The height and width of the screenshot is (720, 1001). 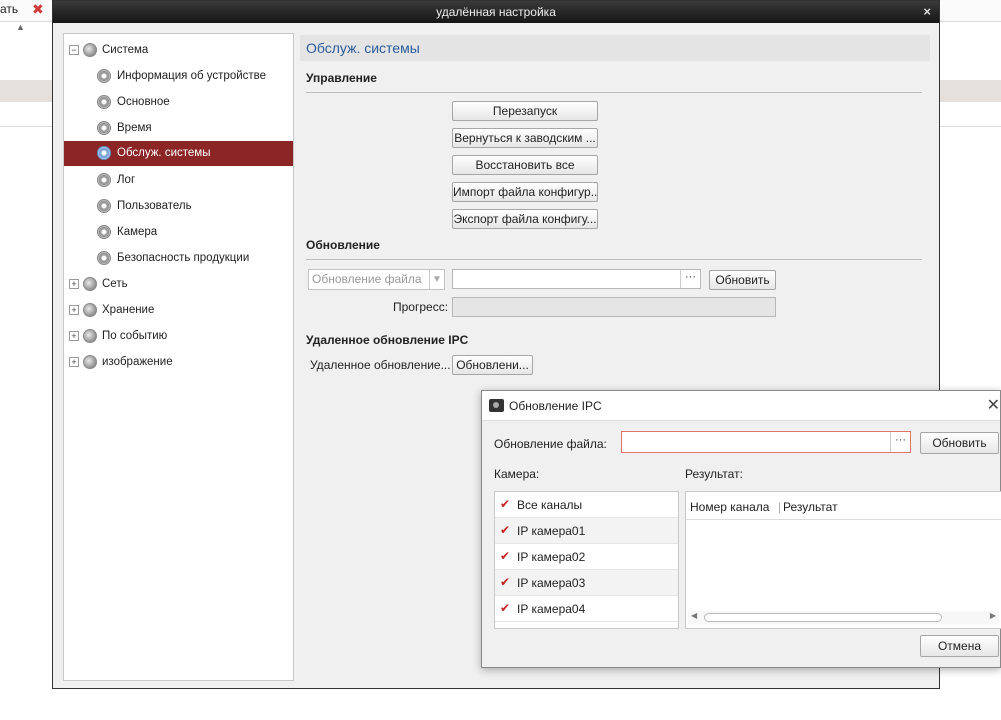 I want to click on dialog-file-label: Обновление файла:, so click(x=550, y=444).